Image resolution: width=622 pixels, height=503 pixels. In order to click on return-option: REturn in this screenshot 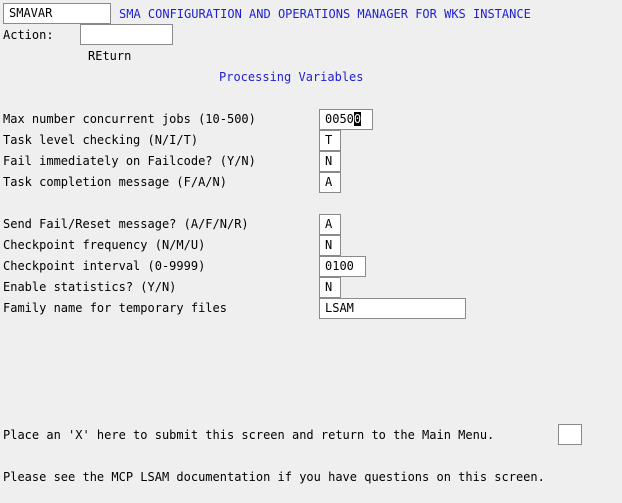, I will do `click(110, 56)`.